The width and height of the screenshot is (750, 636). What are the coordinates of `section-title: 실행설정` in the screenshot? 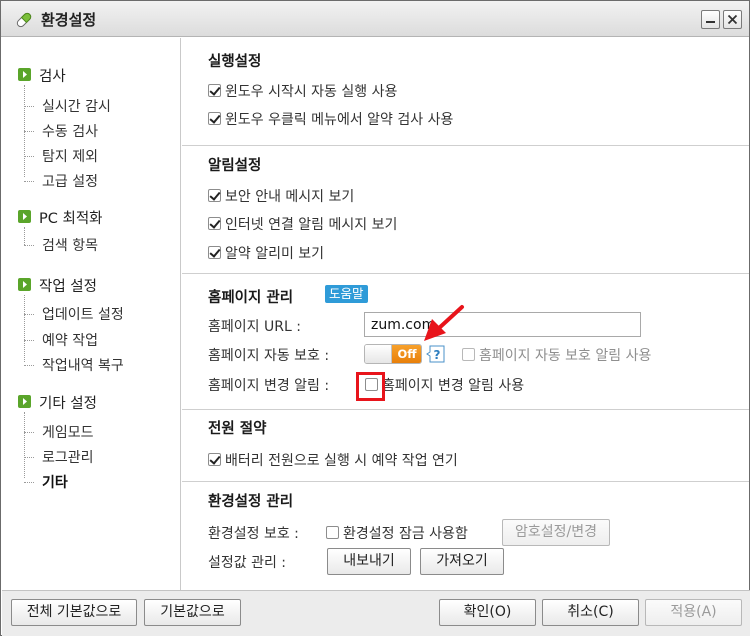 It's located at (235, 62).